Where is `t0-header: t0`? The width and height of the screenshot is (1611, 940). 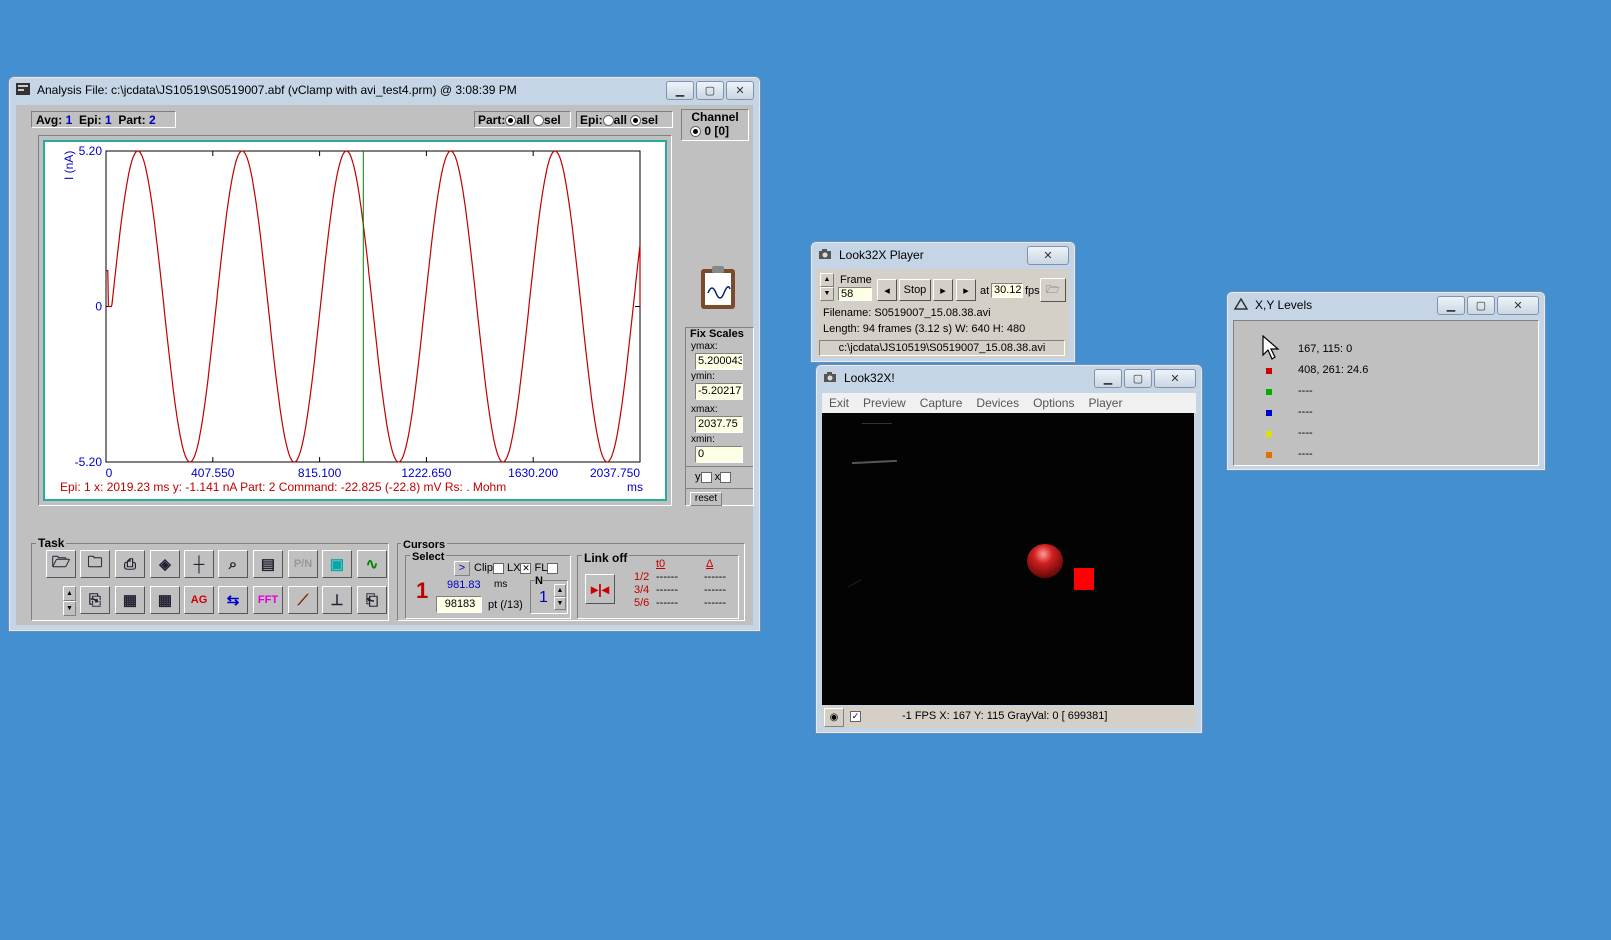
t0-header: t0 is located at coordinates (661, 564).